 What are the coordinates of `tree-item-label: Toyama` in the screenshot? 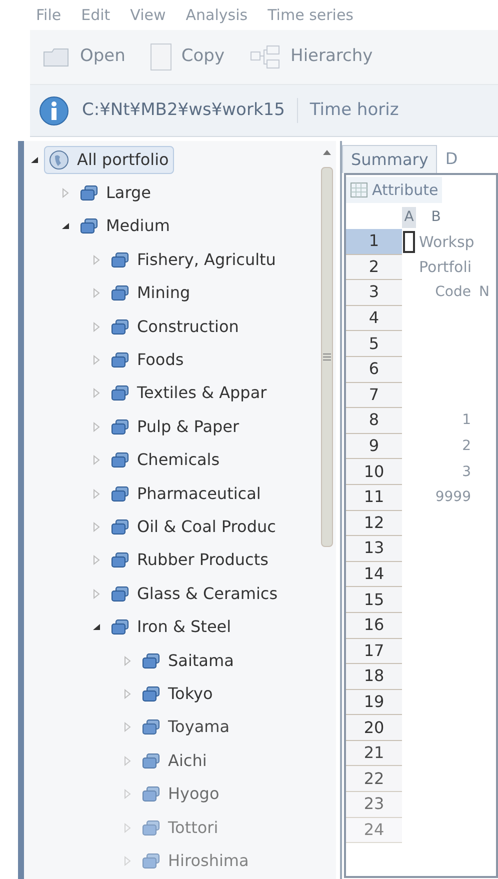 It's located at (199, 727).